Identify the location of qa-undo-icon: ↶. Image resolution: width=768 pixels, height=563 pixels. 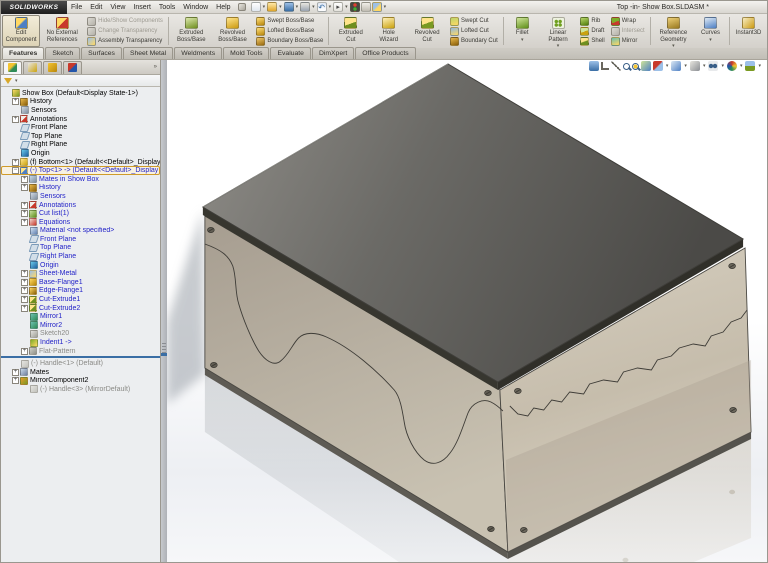
(321, 7).